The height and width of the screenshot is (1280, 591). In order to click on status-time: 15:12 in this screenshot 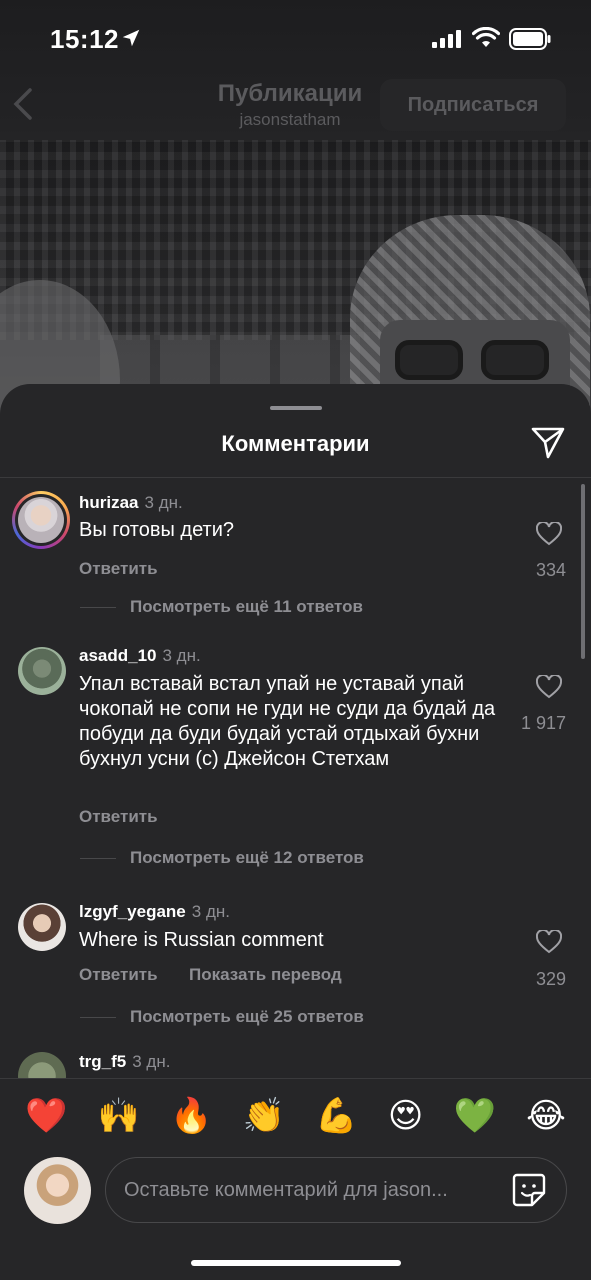, I will do `click(84, 39)`.